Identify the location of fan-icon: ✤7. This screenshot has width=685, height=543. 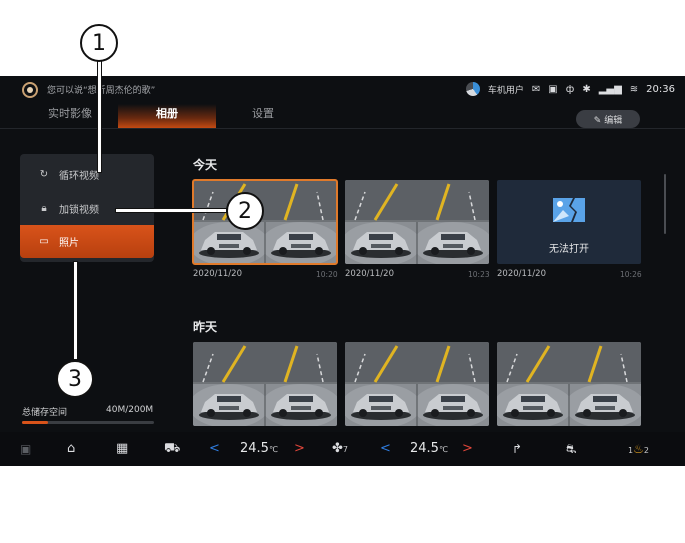
(340, 449).